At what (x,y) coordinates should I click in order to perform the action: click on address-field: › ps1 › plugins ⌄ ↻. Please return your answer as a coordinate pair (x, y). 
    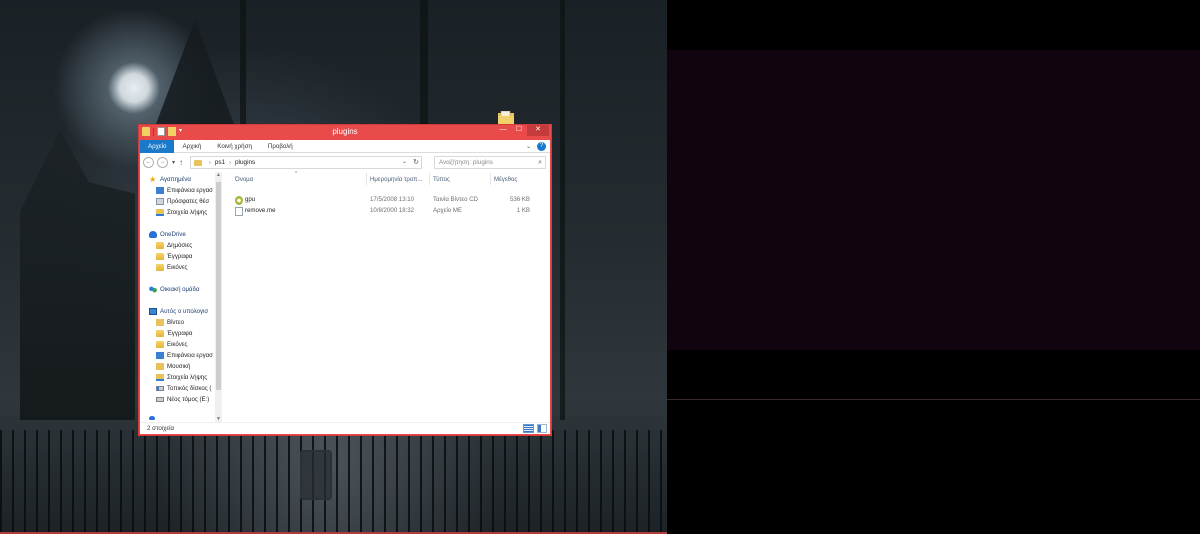
    Looking at the image, I should click on (306, 162).